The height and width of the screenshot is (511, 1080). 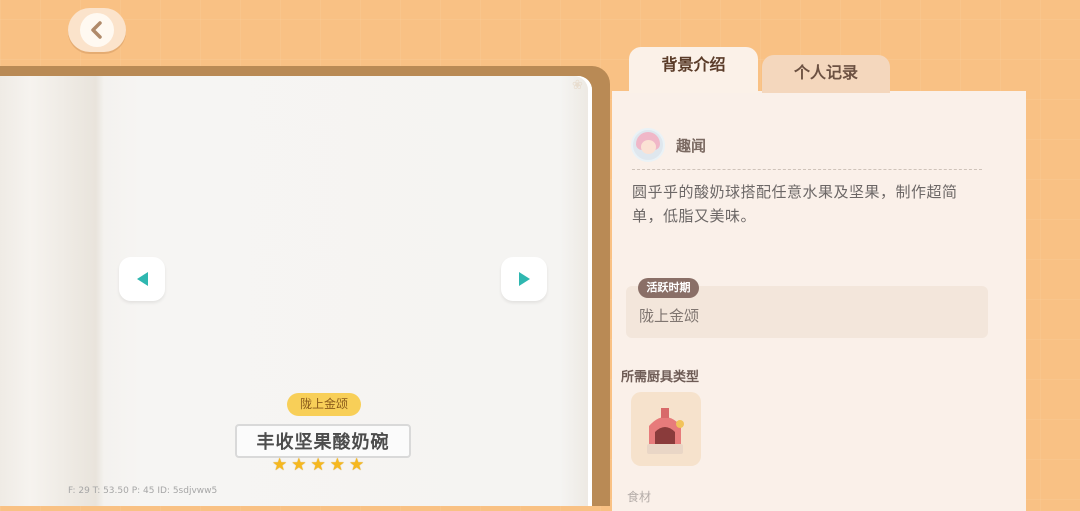 What do you see at coordinates (665, 431) in the screenshot?
I see `oven-icon` at bounding box center [665, 431].